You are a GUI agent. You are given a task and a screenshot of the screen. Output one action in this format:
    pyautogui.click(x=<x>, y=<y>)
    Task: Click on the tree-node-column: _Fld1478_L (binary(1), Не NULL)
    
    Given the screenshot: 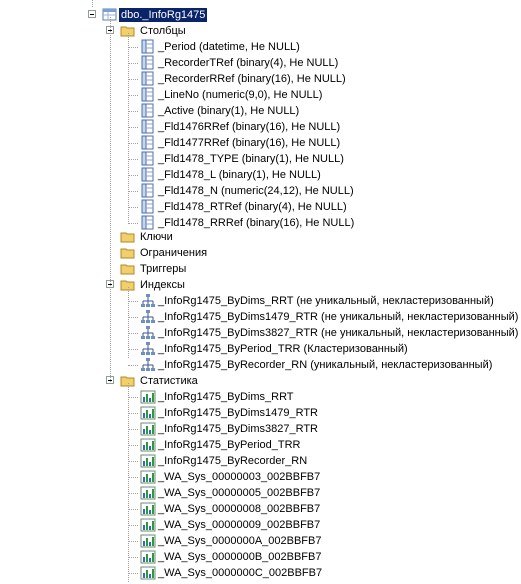 What is the action you would take?
    pyautogui.click(x=260, y=175)
    